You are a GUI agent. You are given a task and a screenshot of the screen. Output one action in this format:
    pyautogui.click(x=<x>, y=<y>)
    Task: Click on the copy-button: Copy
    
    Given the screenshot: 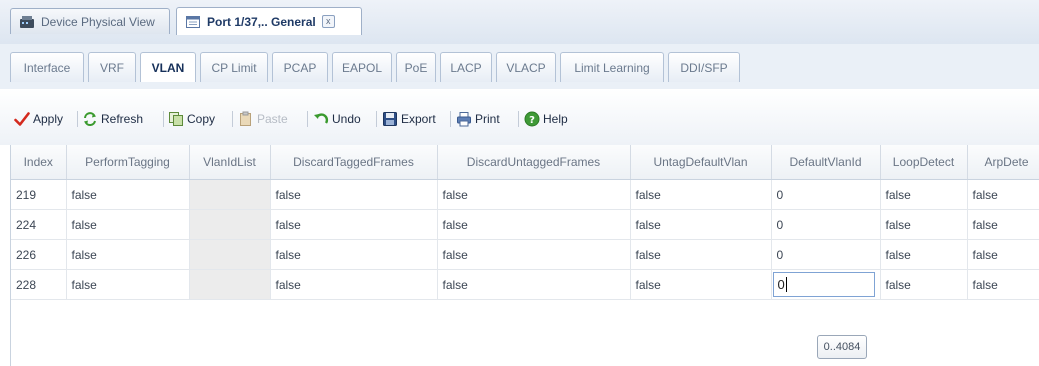 What is the action you would take?
    pyautogui.click(x=191, y=119)
    